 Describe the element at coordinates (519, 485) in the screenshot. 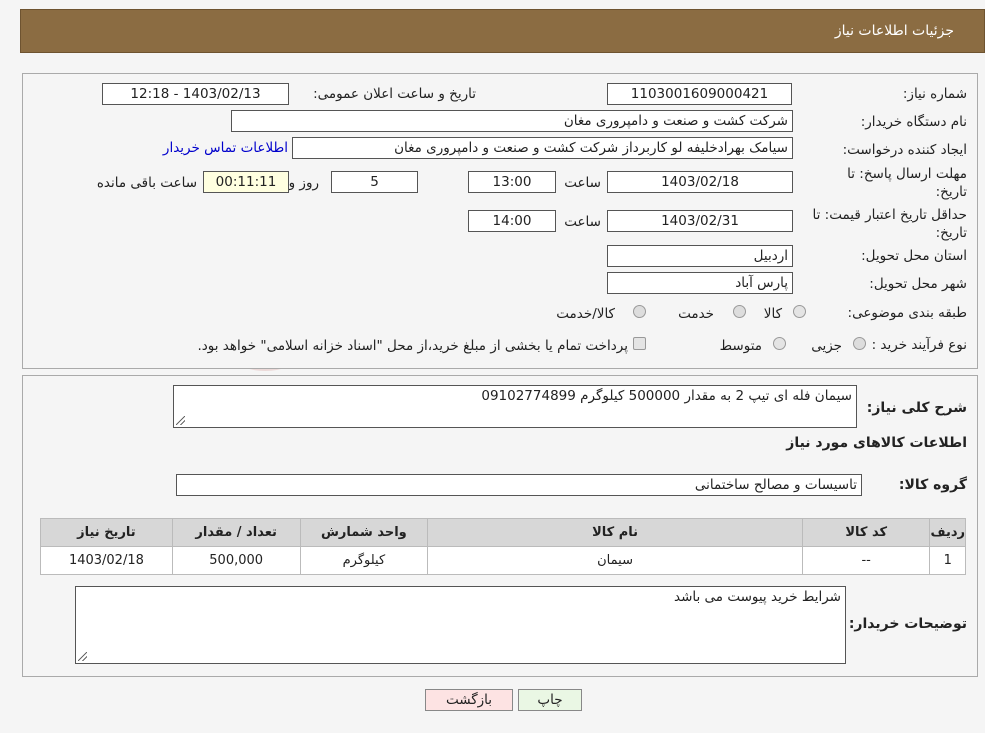

I see `goods-group-field: تاسیسات و مصالح ساختمانی` at that location.